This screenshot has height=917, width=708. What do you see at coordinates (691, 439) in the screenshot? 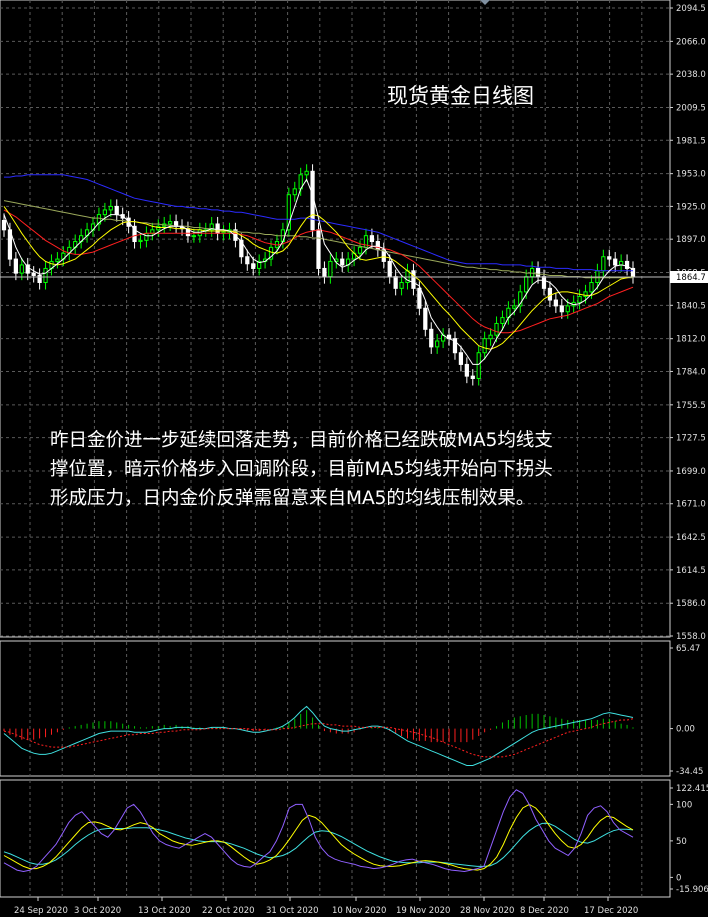
I see `price-tick-label: 1727.5` at bounding box center [691, 439].